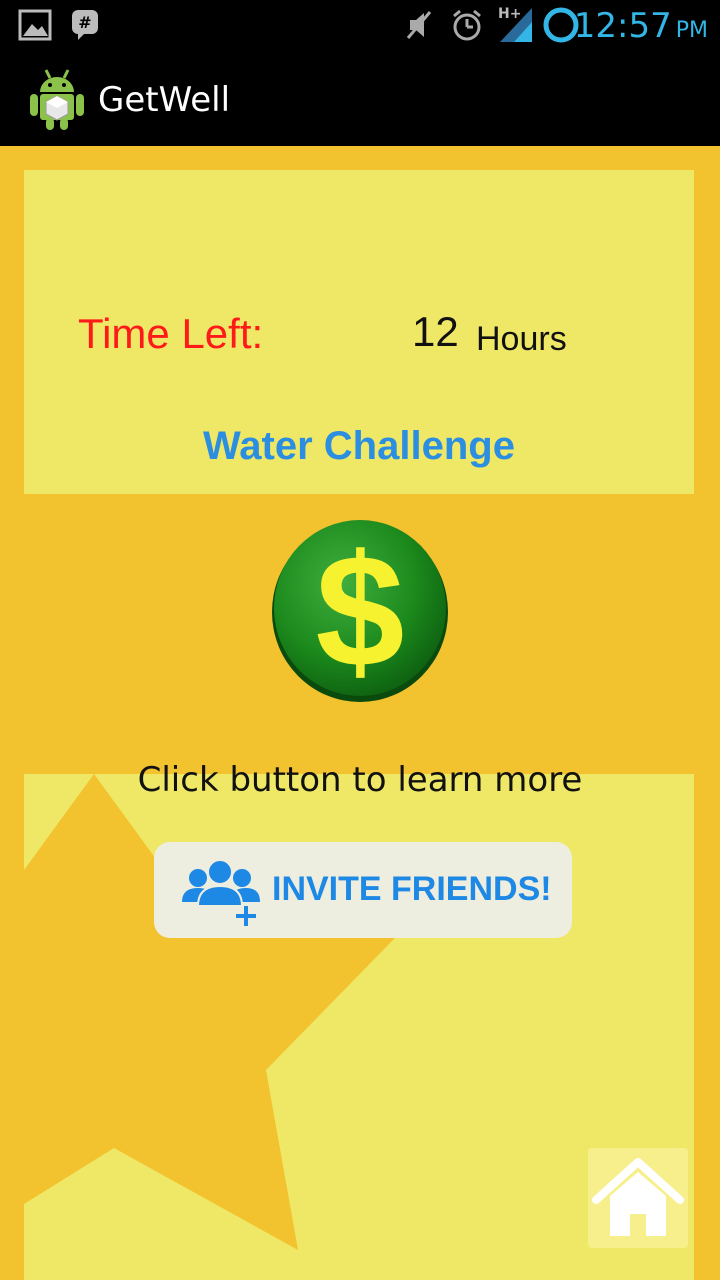 Image resolution: width=720 pixels, height=1280 pixels. What do you see at coordinates (638, 1205) in the screenshot?
I see `home-icon` at bounding box center [638, 1205].